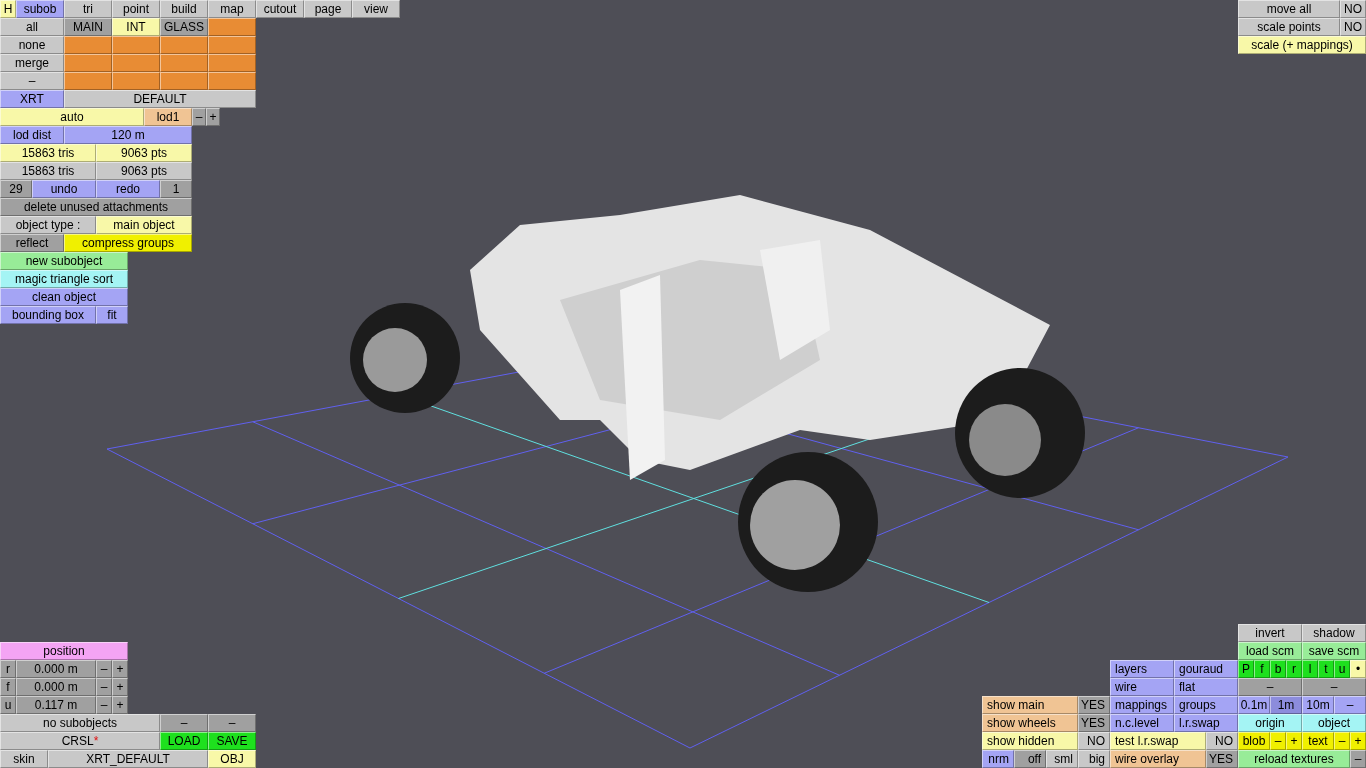  What do you see at coordinates (1326, 669) in the screenshot?
I see `panel-button: t` at bounding box center [1326, 669].